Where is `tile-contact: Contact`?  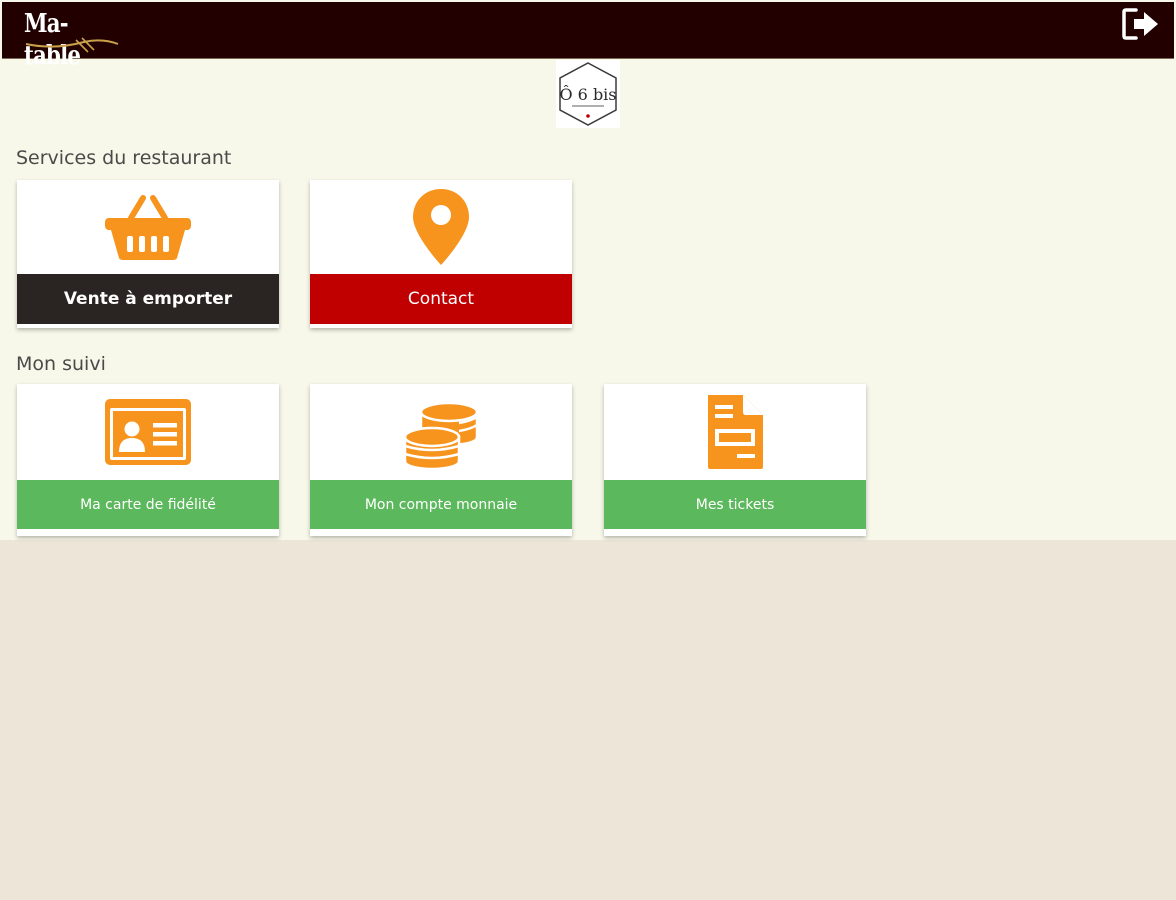 tile-contact: Contact is located at coordinates (441, 254).